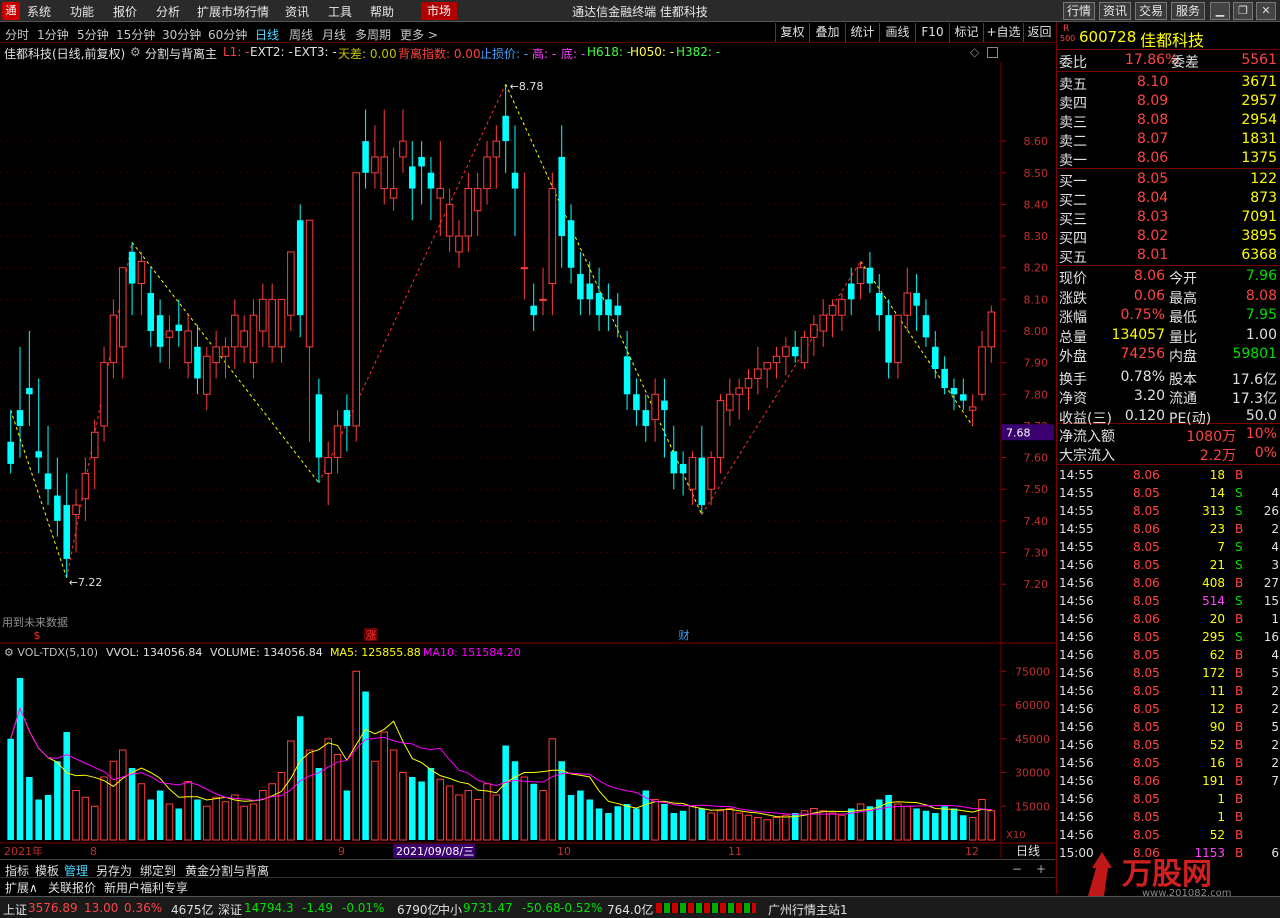 Image resolution: width=1280 pixels, height=918 pixels. What do you see at coordinates (1259, 217) in the screenshot?
I see `bid-volume: 7091` at bounding box center [1259, 217].